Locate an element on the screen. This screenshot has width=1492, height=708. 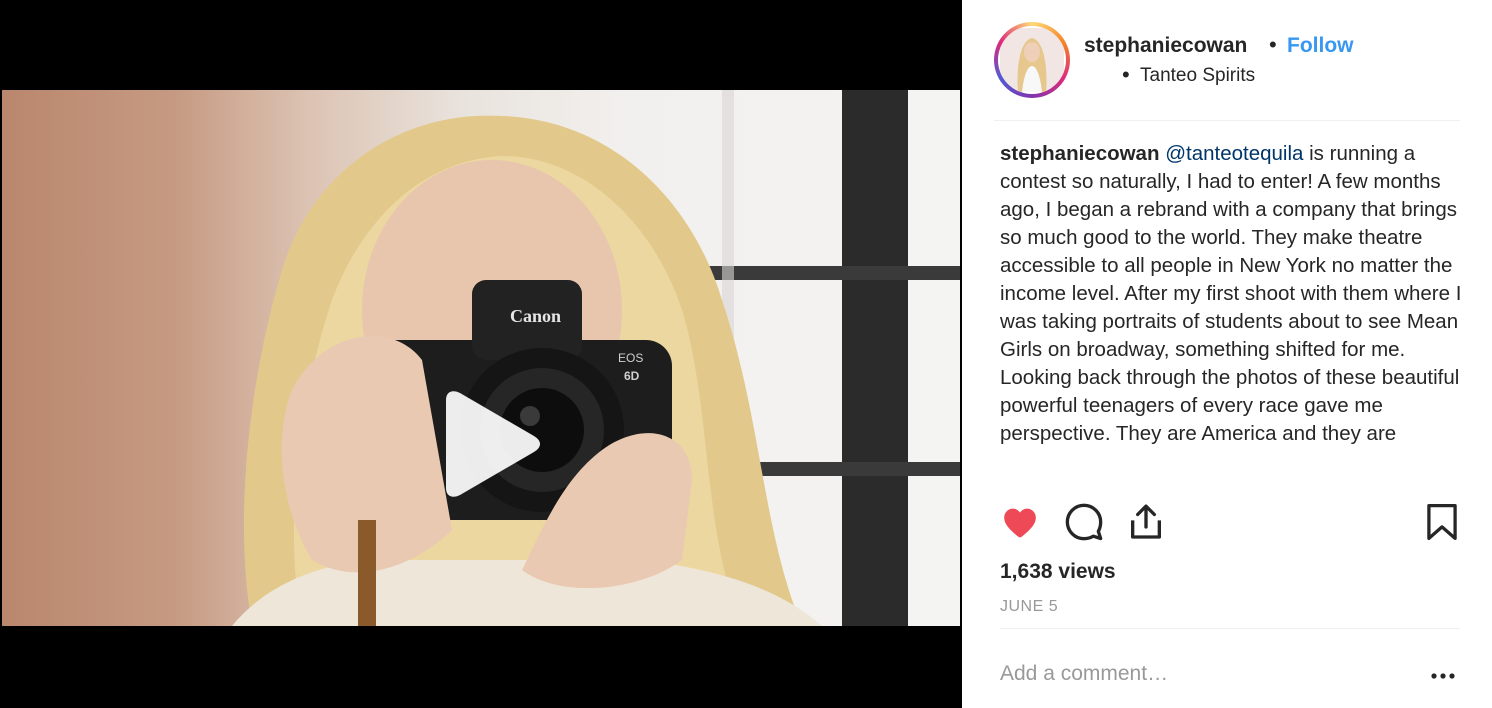
share-icon is located at coordinates (1146, 522).